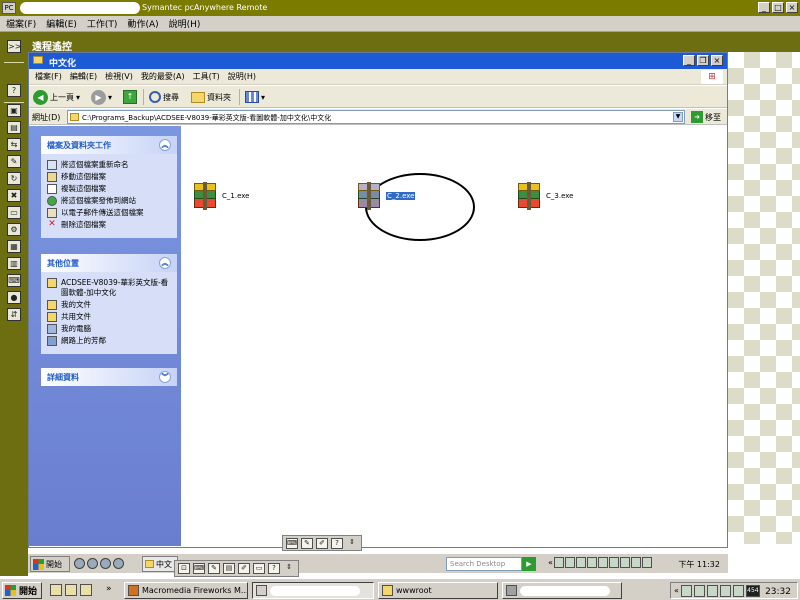  Describe the element at coordinates (109, 263) in the screenshot. I see `other-places-header: 其他位置 ︽` at that location.